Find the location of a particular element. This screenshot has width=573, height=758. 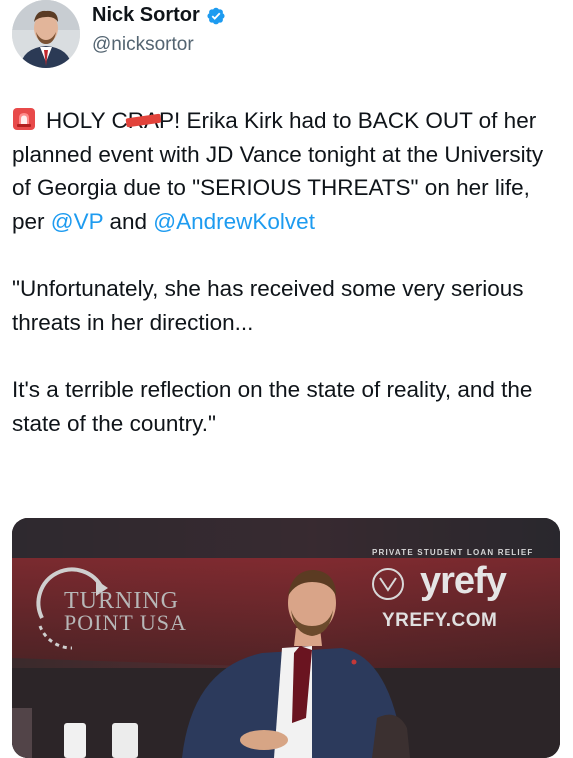

author-name: Nick Sortor is located at coordinates (146, 15).